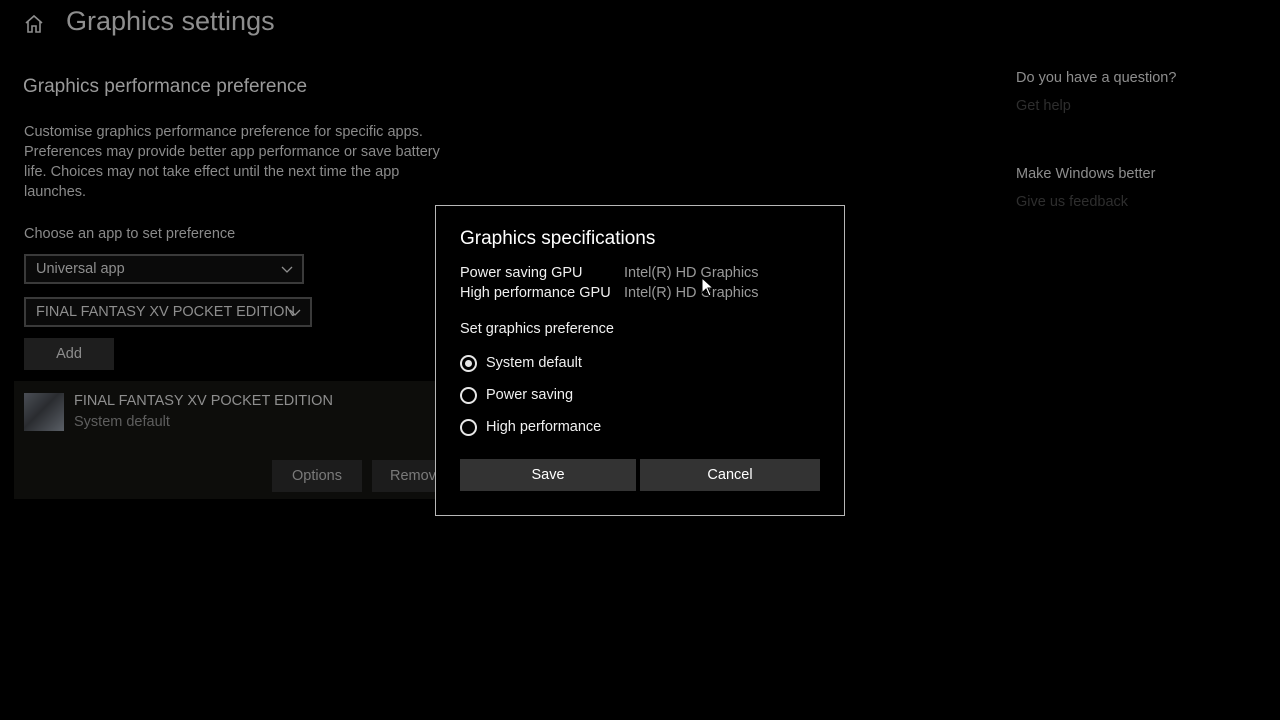 This screenshot has width=1280, height=720. I want to click on feedback-title: Make Windows better, so click(1086, 174).